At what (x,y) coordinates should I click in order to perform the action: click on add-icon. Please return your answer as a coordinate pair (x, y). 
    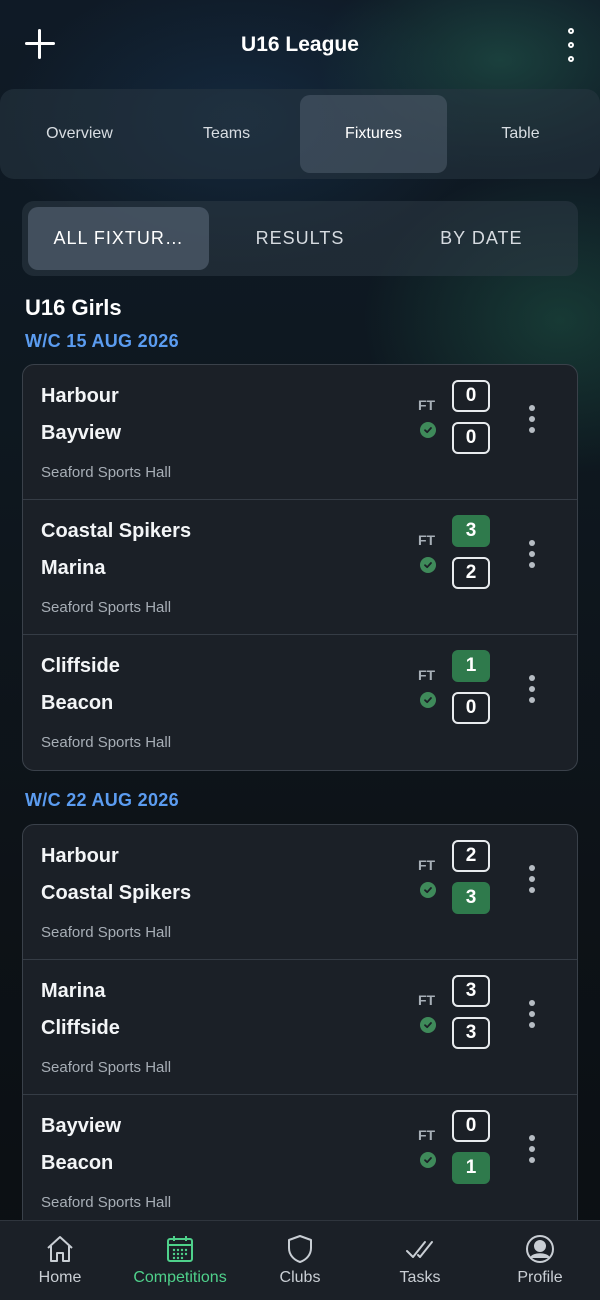
    Looking at the image, I should click on (40, 44).